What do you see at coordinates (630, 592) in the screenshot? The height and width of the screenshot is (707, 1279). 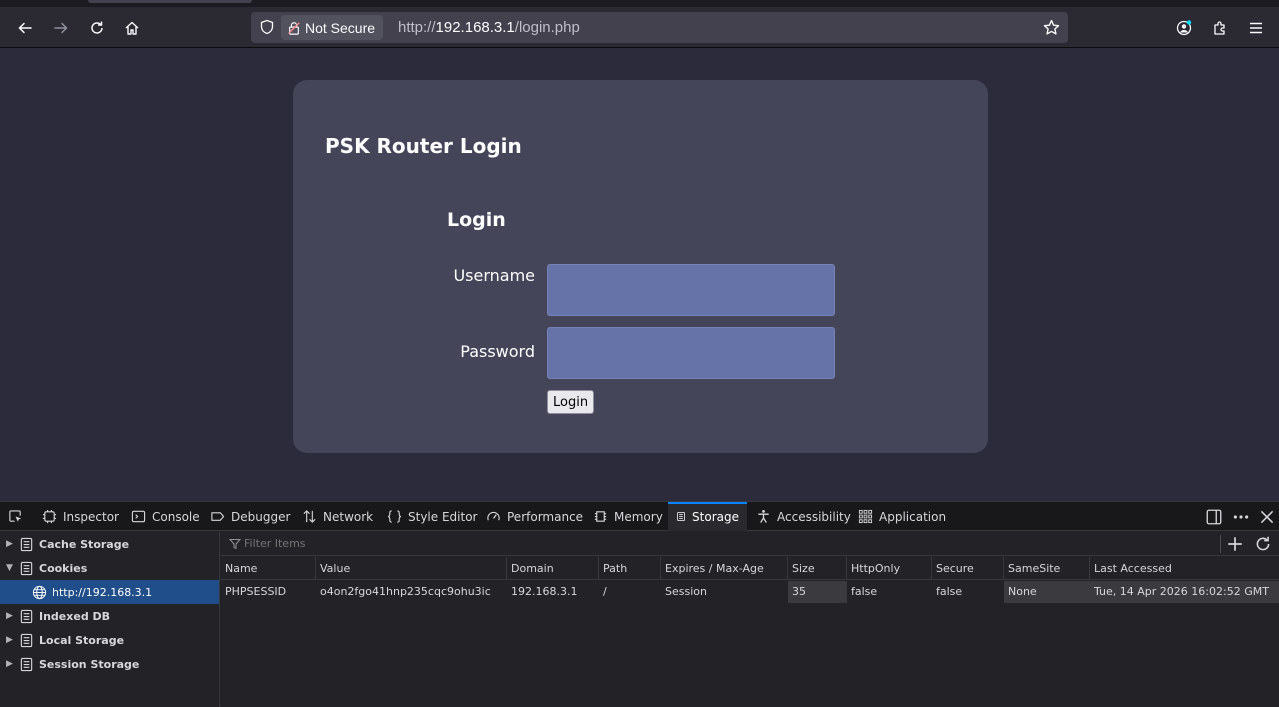 I see `cell-path: /` at bounding box center [630, 592].